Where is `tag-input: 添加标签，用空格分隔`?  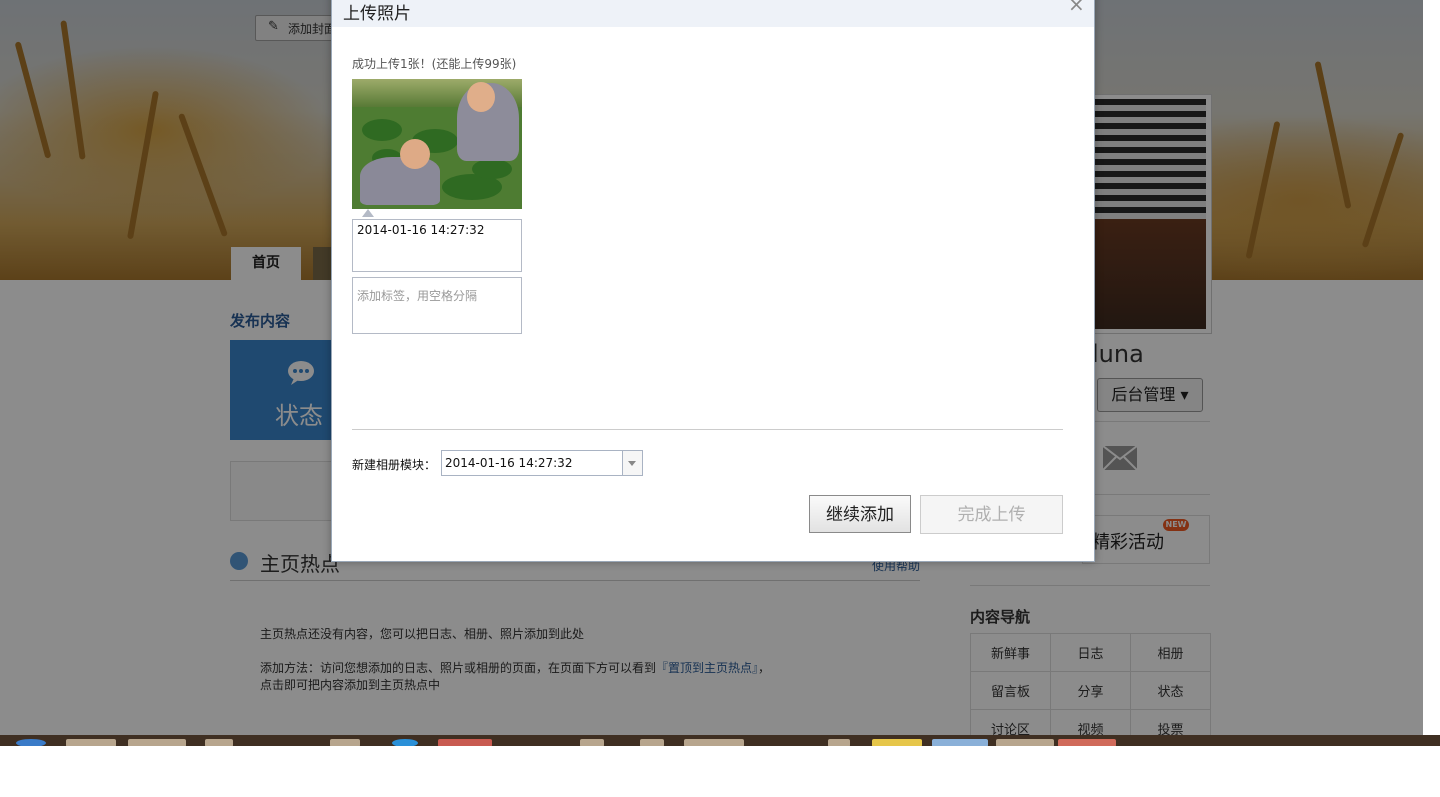
tag-input: 添加标签，用空格分隔 is located at coordinates (437, 305).